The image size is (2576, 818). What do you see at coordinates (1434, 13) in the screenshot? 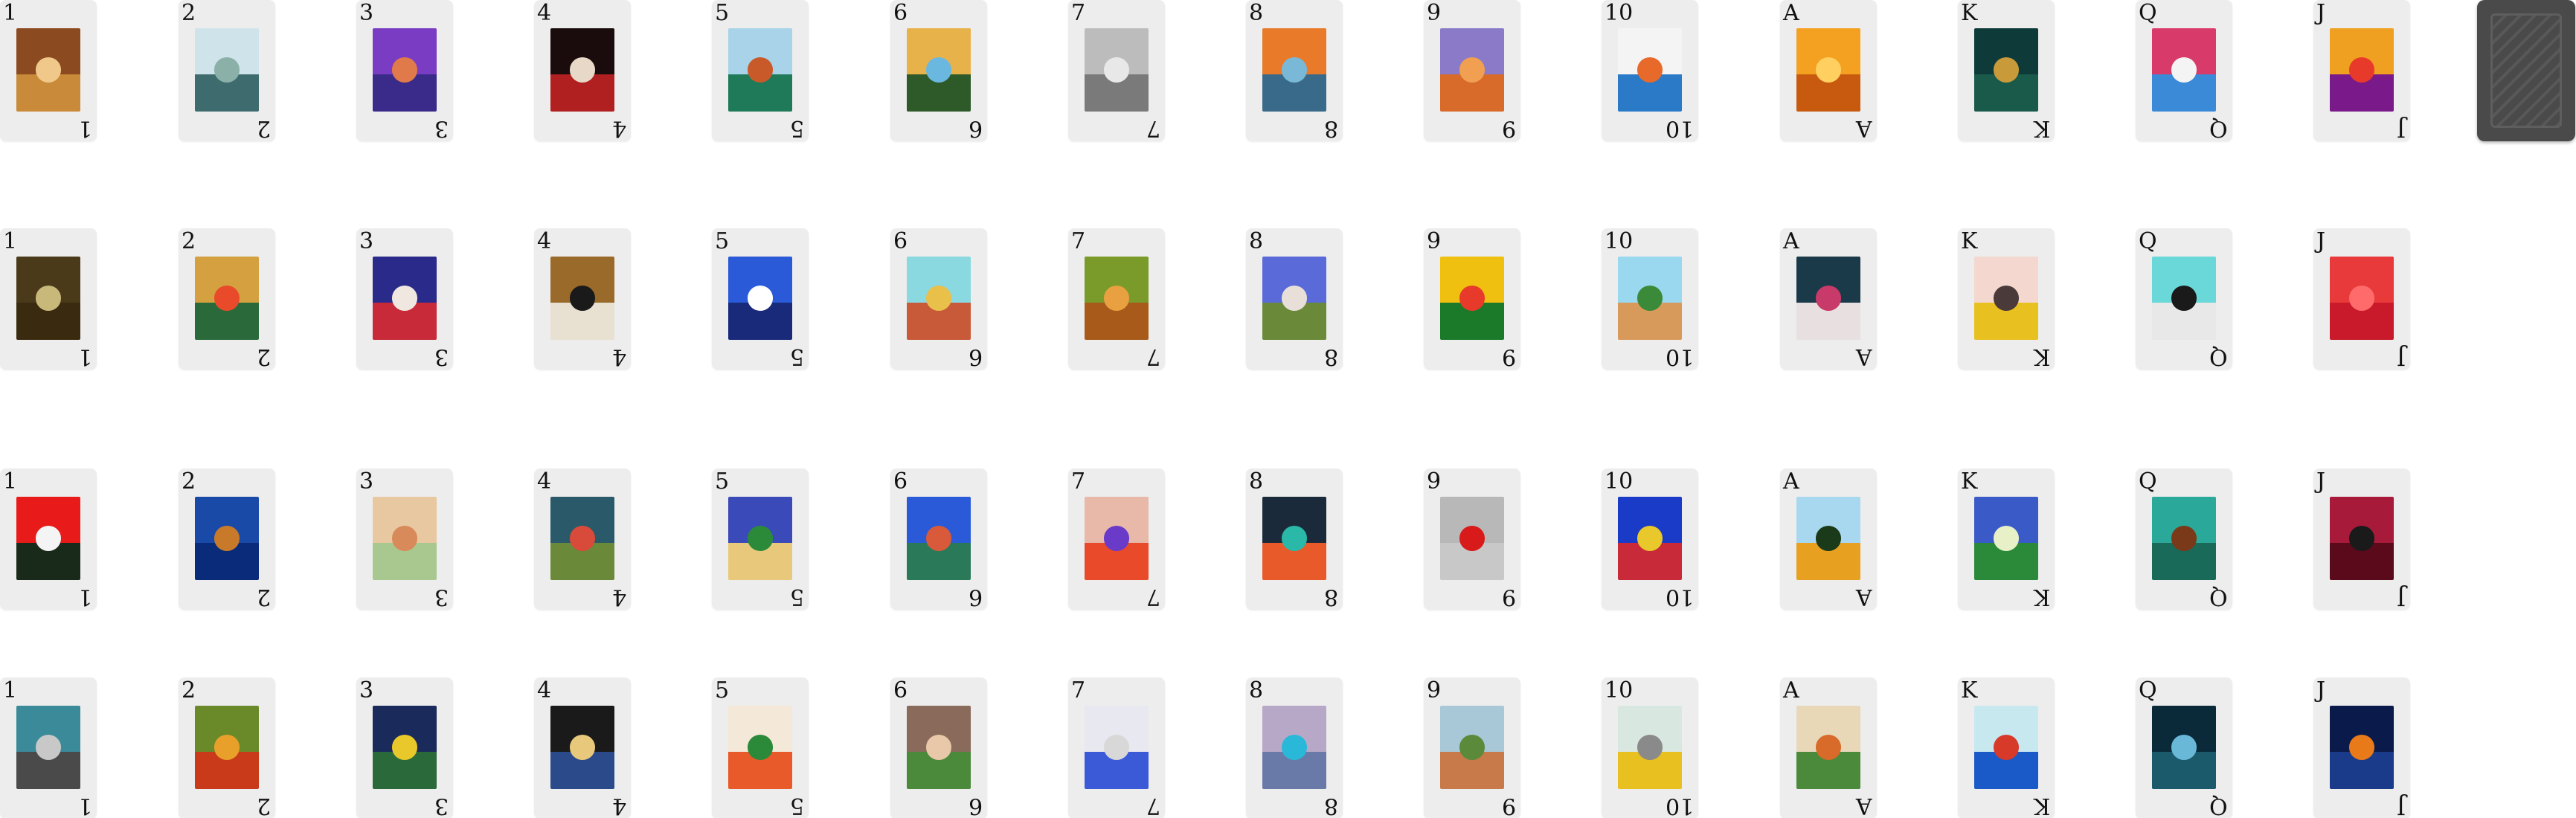
I see `card-rank-top: 9` at bounding box center [1434, 13].